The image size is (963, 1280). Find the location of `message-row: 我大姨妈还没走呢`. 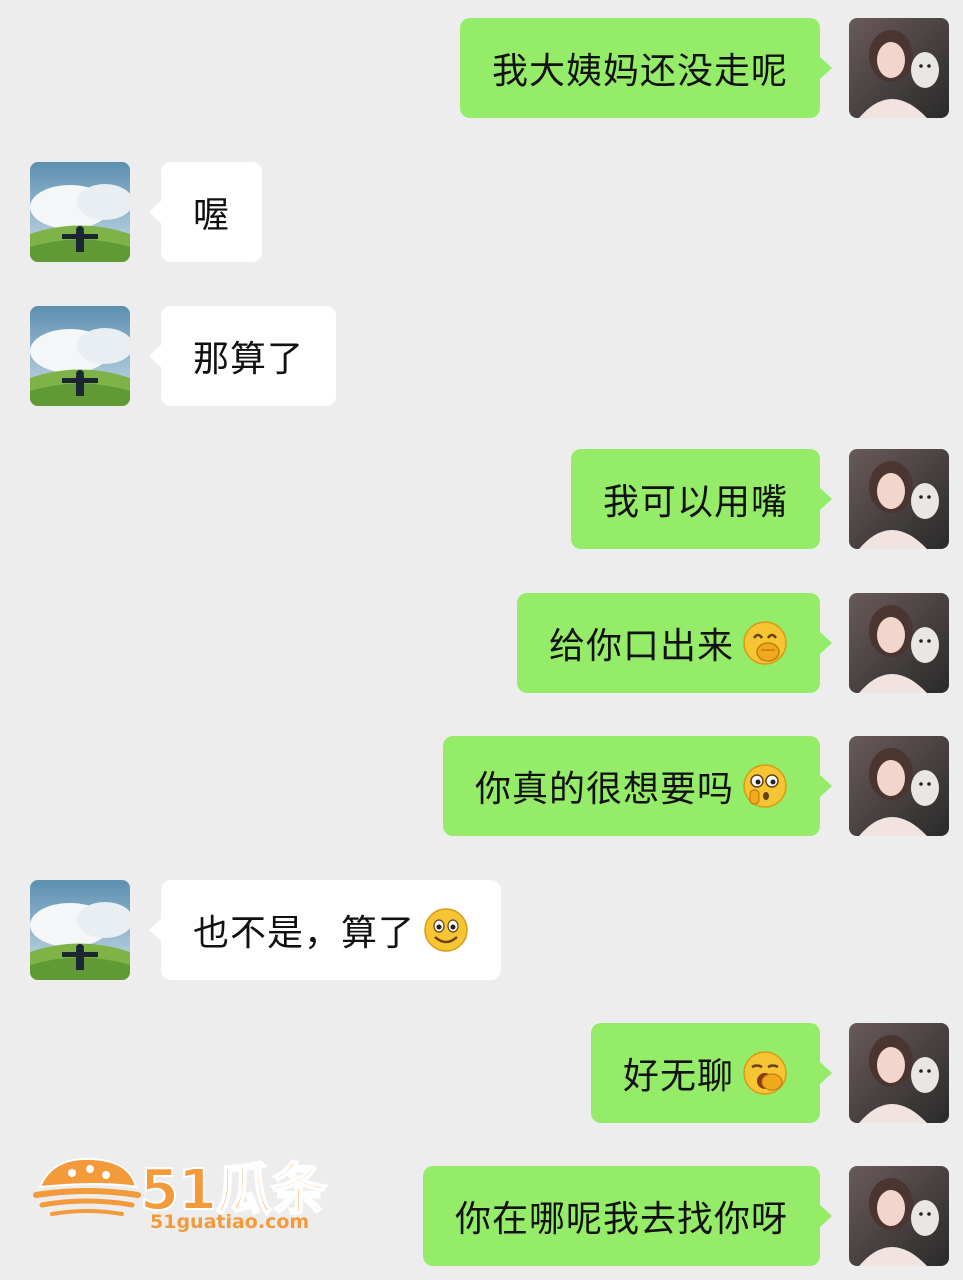

message-row: 我大姨妈还没走呢 is located at coordinates (481, 68).